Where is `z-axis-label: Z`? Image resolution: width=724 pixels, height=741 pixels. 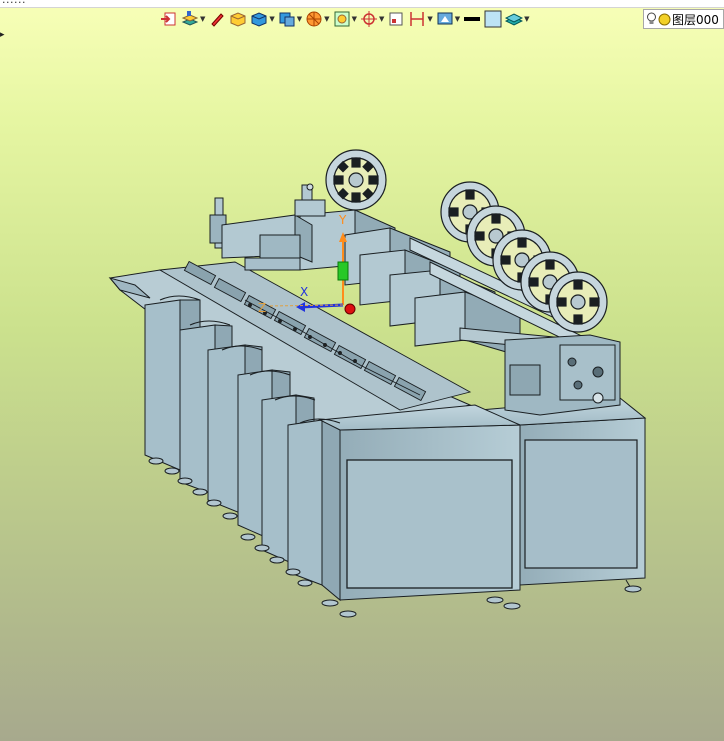
z-axis-label: Z is located at coordinates (262, 308).